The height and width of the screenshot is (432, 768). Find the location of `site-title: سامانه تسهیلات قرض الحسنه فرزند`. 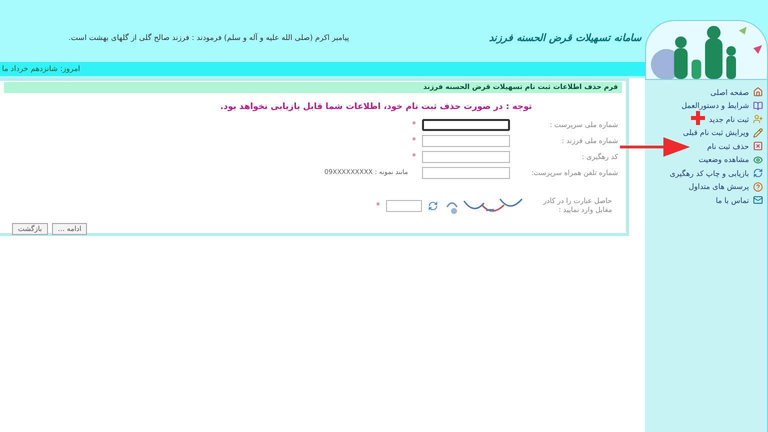

site-title: سامانه تسهیلات قرض الحسنه فرزند is located at coordinates (565, 39).